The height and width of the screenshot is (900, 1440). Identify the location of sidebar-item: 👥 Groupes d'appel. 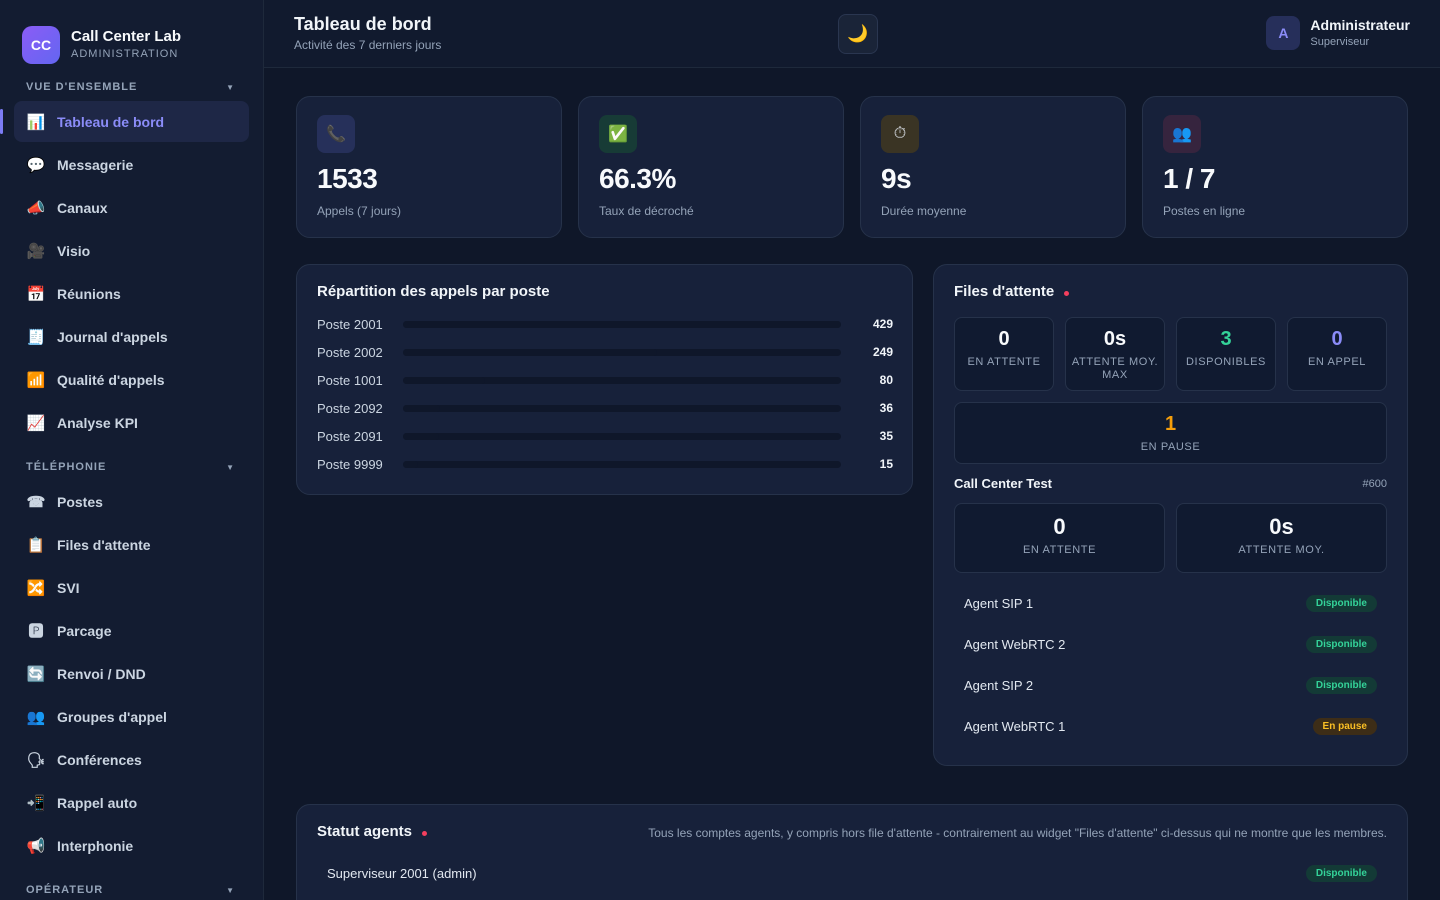
(131, 716).